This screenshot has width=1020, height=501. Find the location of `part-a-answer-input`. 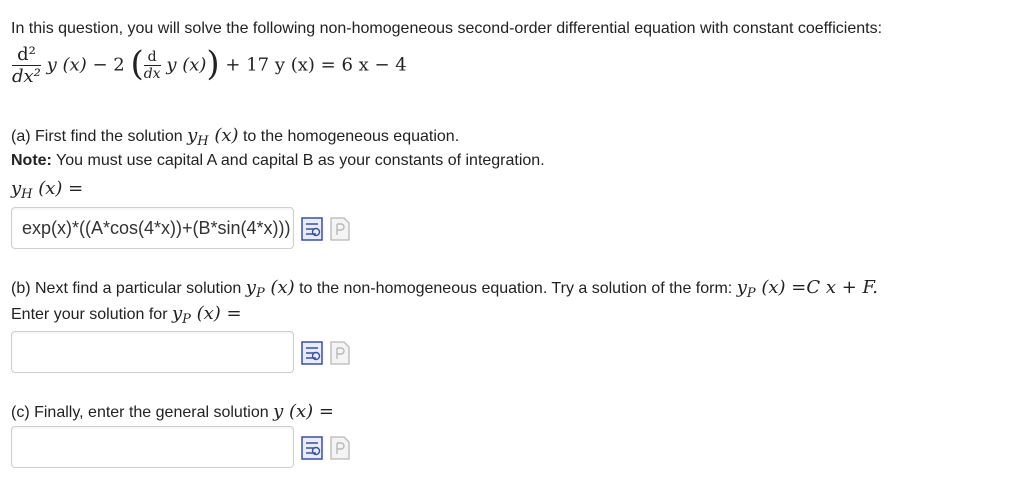

part-a-answer-input is located at coordinates (152, 228).